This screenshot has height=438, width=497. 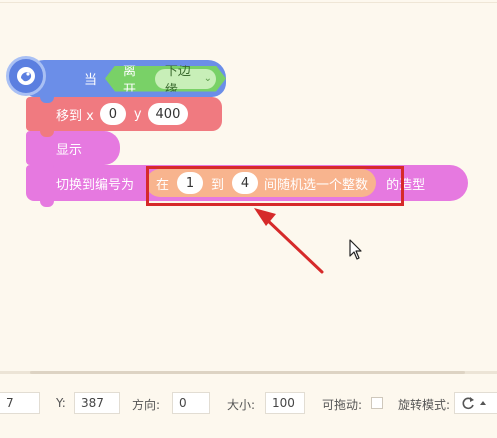 I want to click on size-field: 100, so click(x=285, y=403).